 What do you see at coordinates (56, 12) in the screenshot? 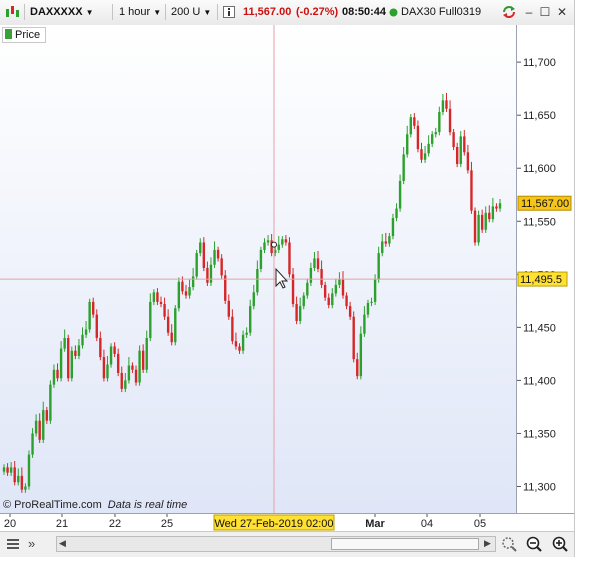
I see `symbol-label: DAXXXXX` at bounding box center [56, 12].